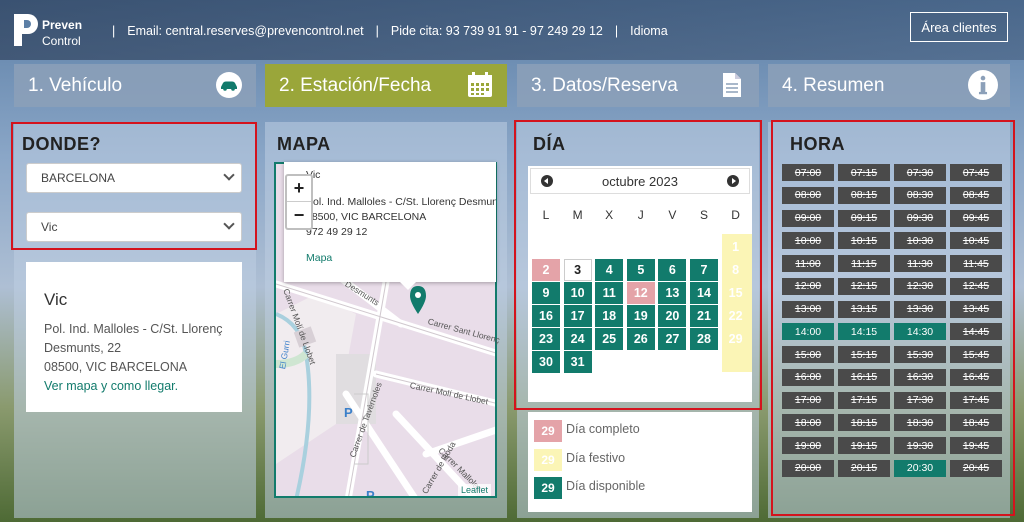 The height and width of the screenshot is (522, 1024). I want to click on car-icon, so click(229, 85).